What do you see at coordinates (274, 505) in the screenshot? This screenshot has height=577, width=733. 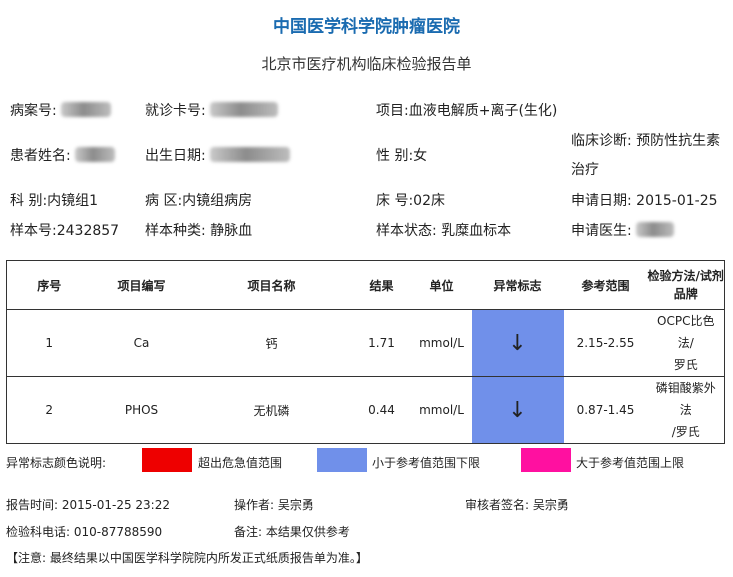 I see `operator: 操作者: 吴宗勇` at bounding box center [274, 505].